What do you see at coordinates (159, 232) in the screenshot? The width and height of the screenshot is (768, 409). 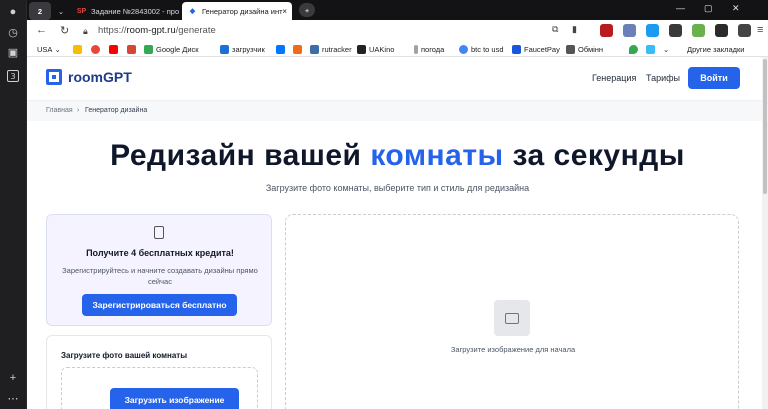 I see `phone-icon` at bounding box center [159, 232].